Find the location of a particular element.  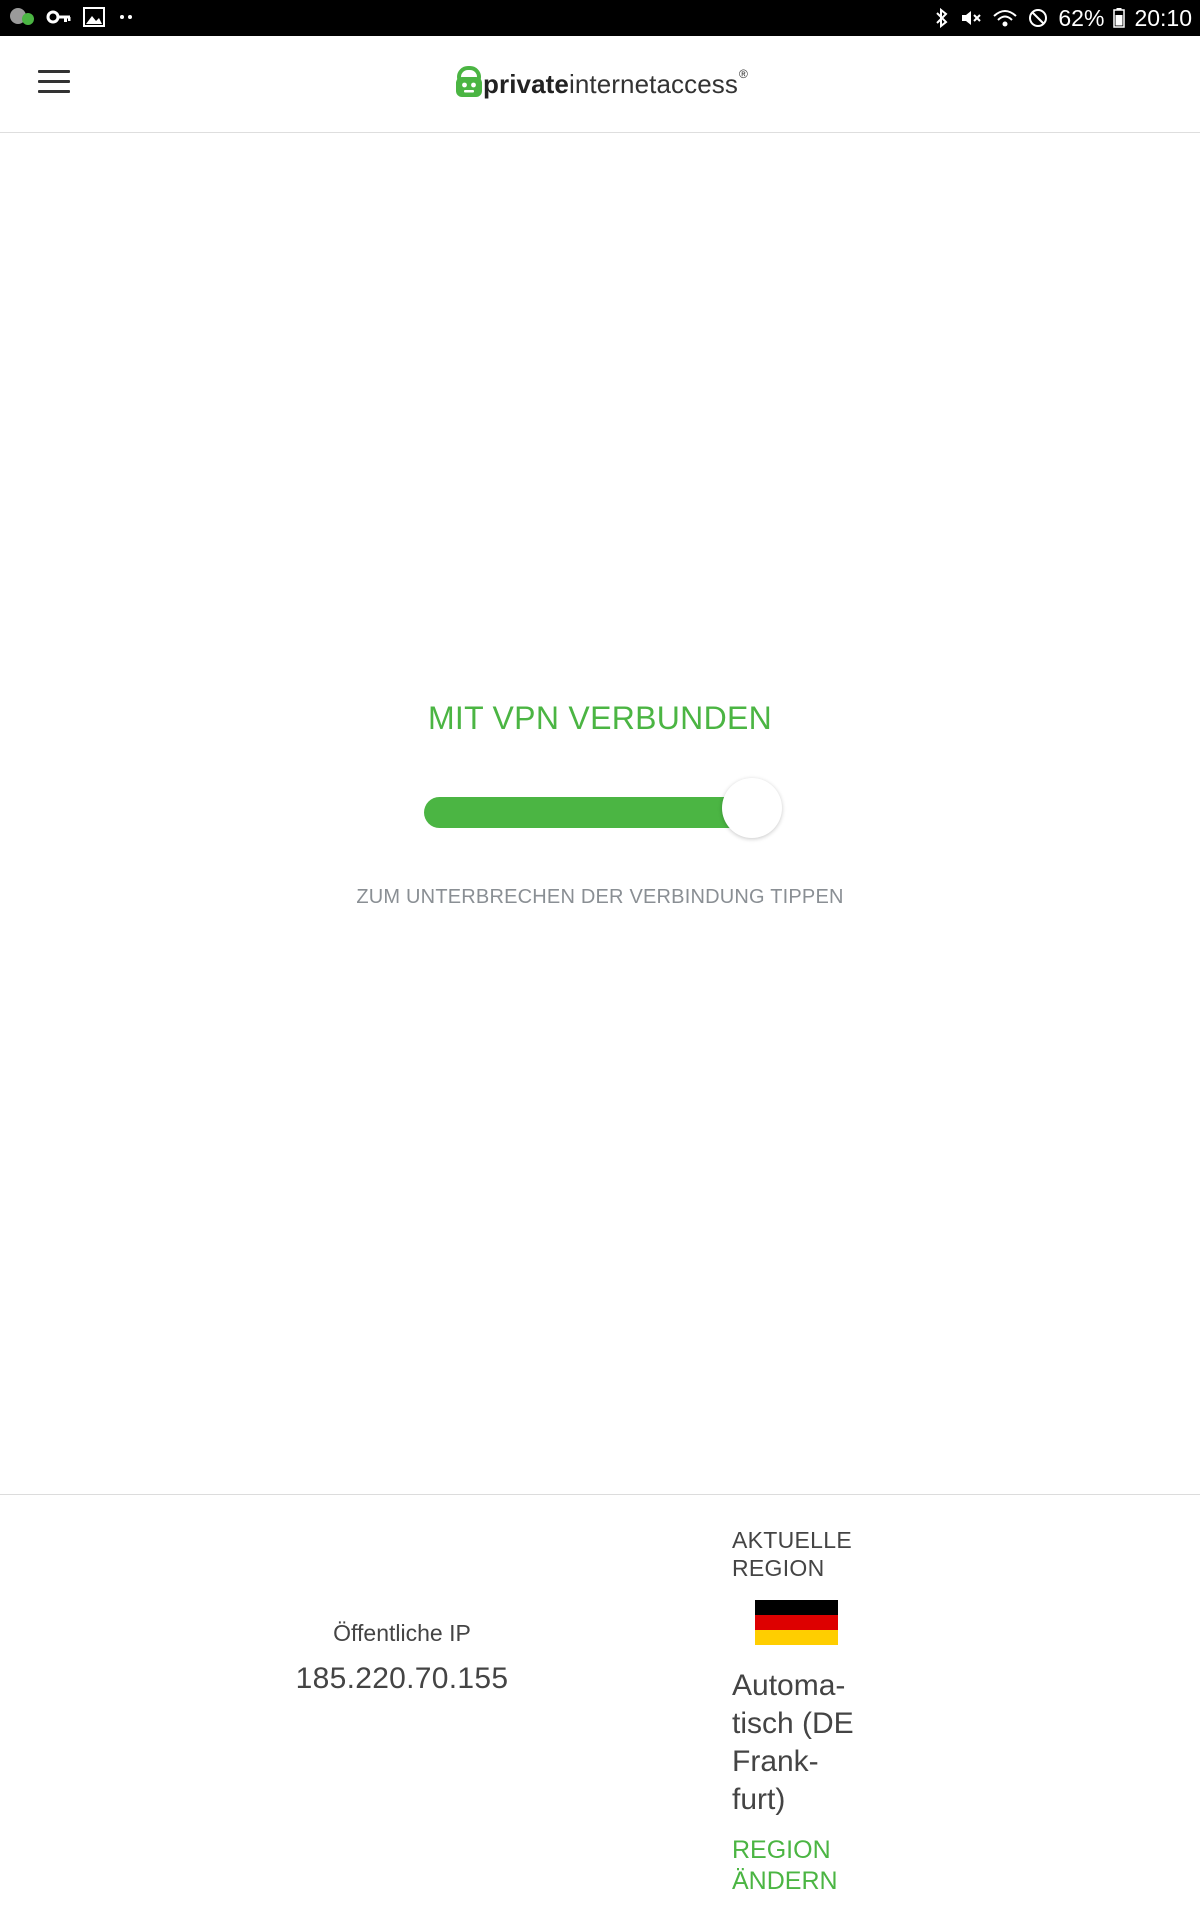

more-dots-icon is located at coordinates (126, 17).